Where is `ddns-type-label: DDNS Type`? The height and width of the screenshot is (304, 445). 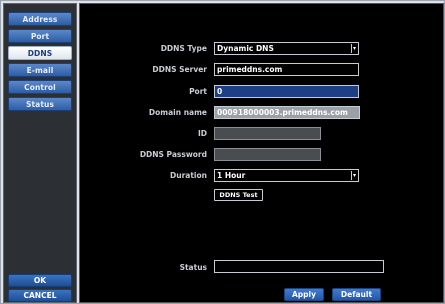
ddns-type-label: DDNS Type is located at coordinates (183, 48).